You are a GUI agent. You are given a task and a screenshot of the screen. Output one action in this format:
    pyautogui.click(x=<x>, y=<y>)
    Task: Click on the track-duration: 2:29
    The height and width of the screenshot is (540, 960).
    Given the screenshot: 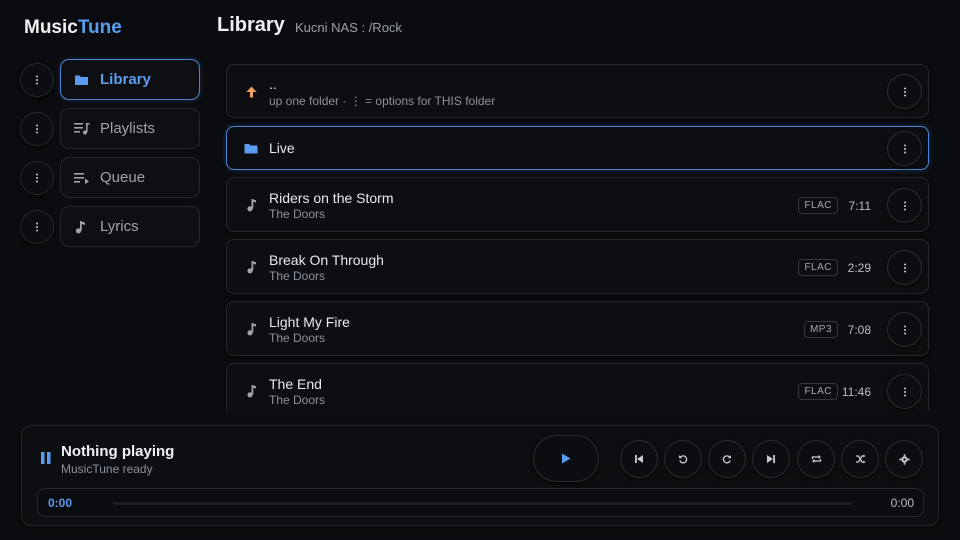 What is the action you would take?
    pyautogui.click(x=859, y=268)
    